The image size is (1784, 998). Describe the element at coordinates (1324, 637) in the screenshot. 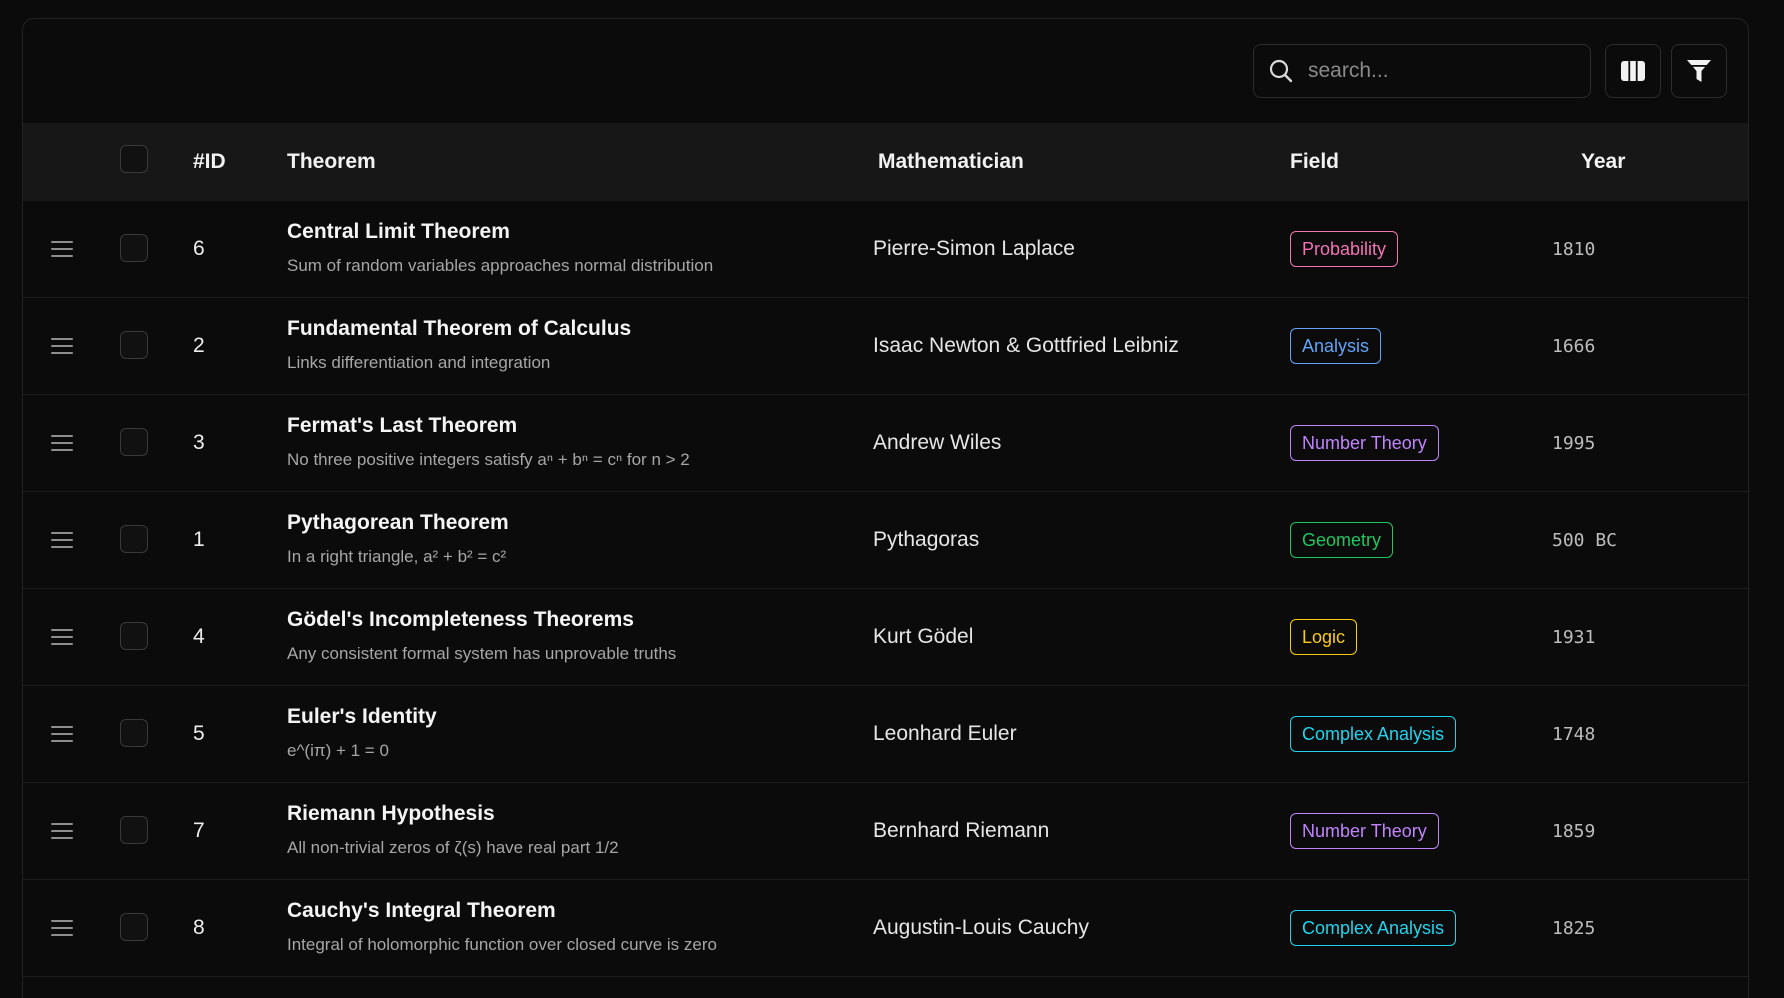

I see `field-badge: Logic` at that location.